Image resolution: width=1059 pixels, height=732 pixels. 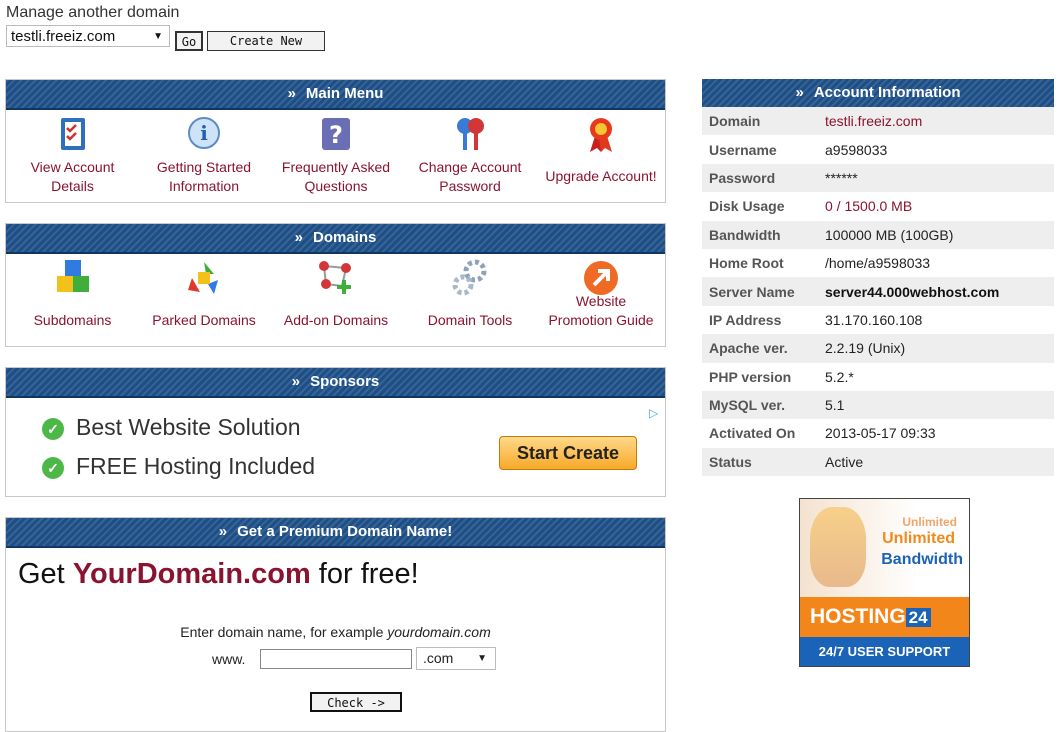 I want to click on clipboard-checklist-icon, so click(x=73, y=134).